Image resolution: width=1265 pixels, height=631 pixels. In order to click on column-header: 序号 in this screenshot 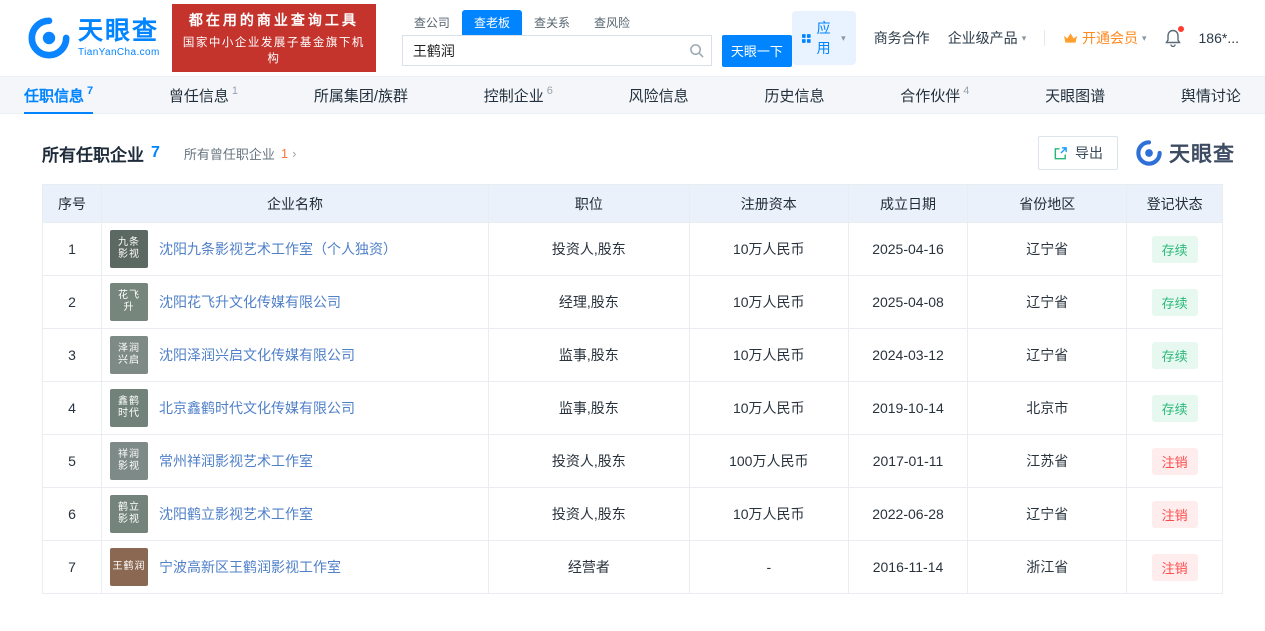, I will do `click(72, 203)`.